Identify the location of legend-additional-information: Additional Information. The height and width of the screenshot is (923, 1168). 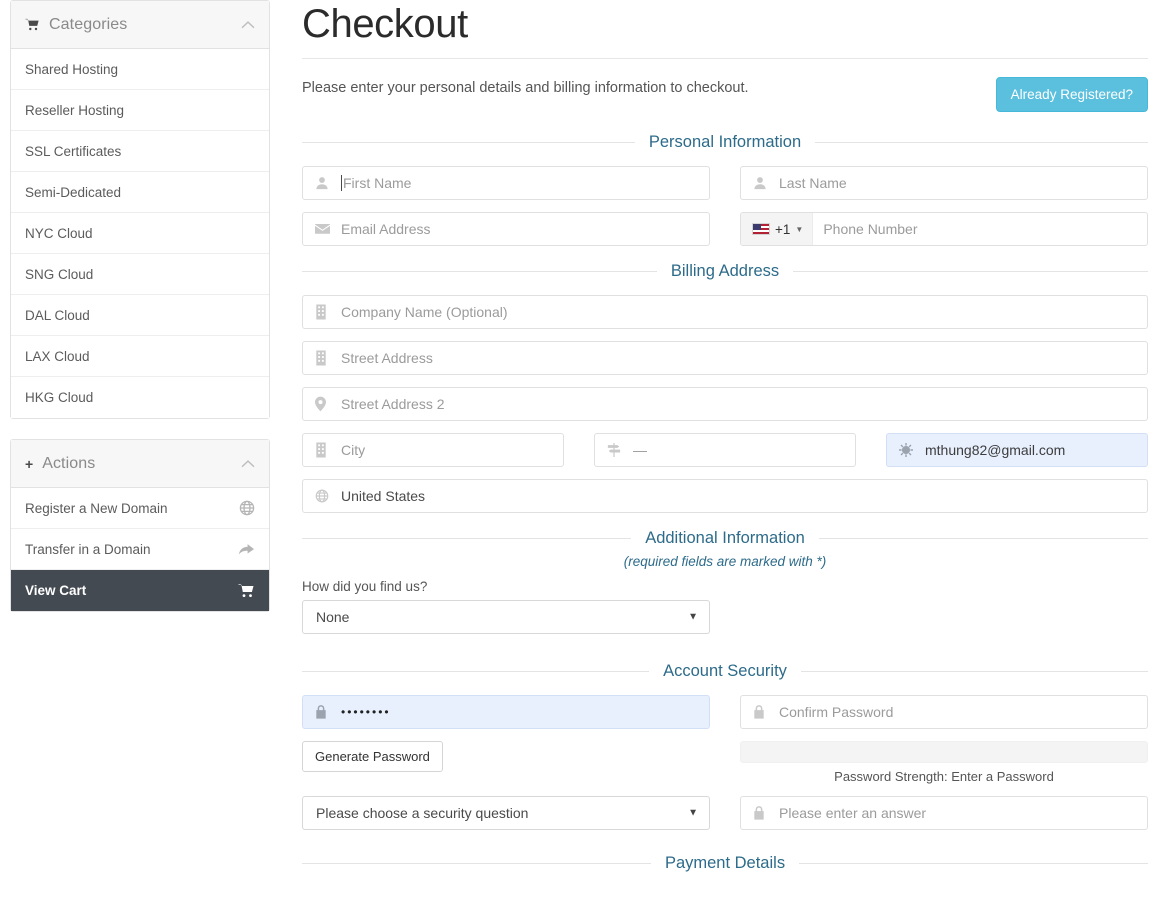
(725, 538).